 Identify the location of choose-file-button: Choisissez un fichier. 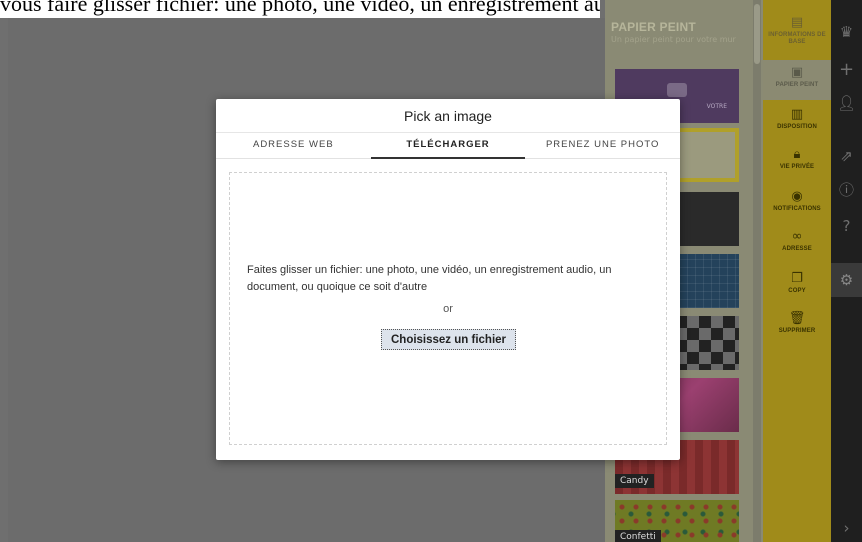
(448, 339).